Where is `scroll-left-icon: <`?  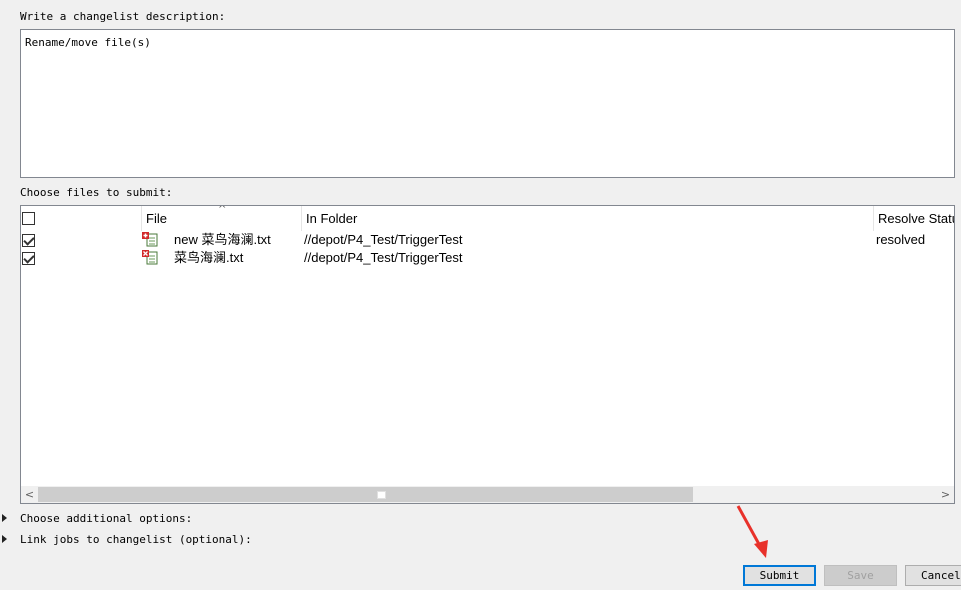 scroll-left-icon: < is located at coordinates (29, 494).